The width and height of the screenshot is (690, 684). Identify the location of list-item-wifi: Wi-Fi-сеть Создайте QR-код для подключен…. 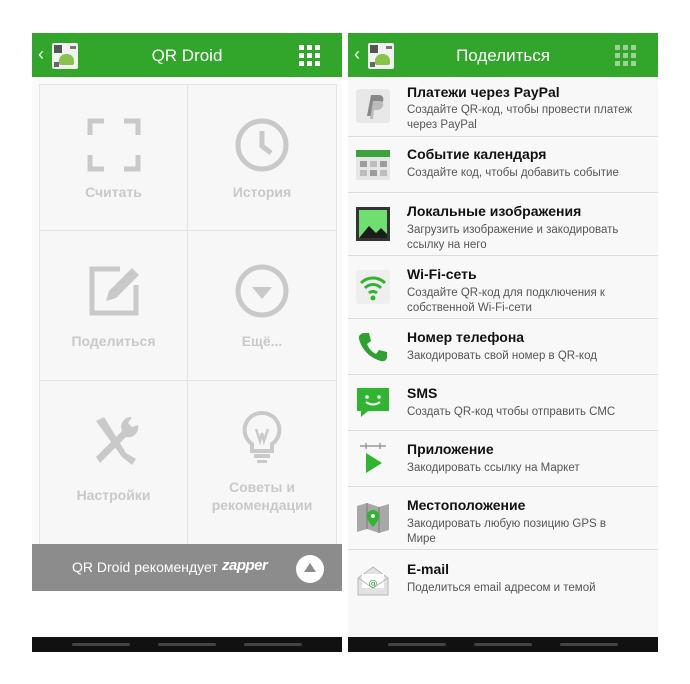
(503, 287).